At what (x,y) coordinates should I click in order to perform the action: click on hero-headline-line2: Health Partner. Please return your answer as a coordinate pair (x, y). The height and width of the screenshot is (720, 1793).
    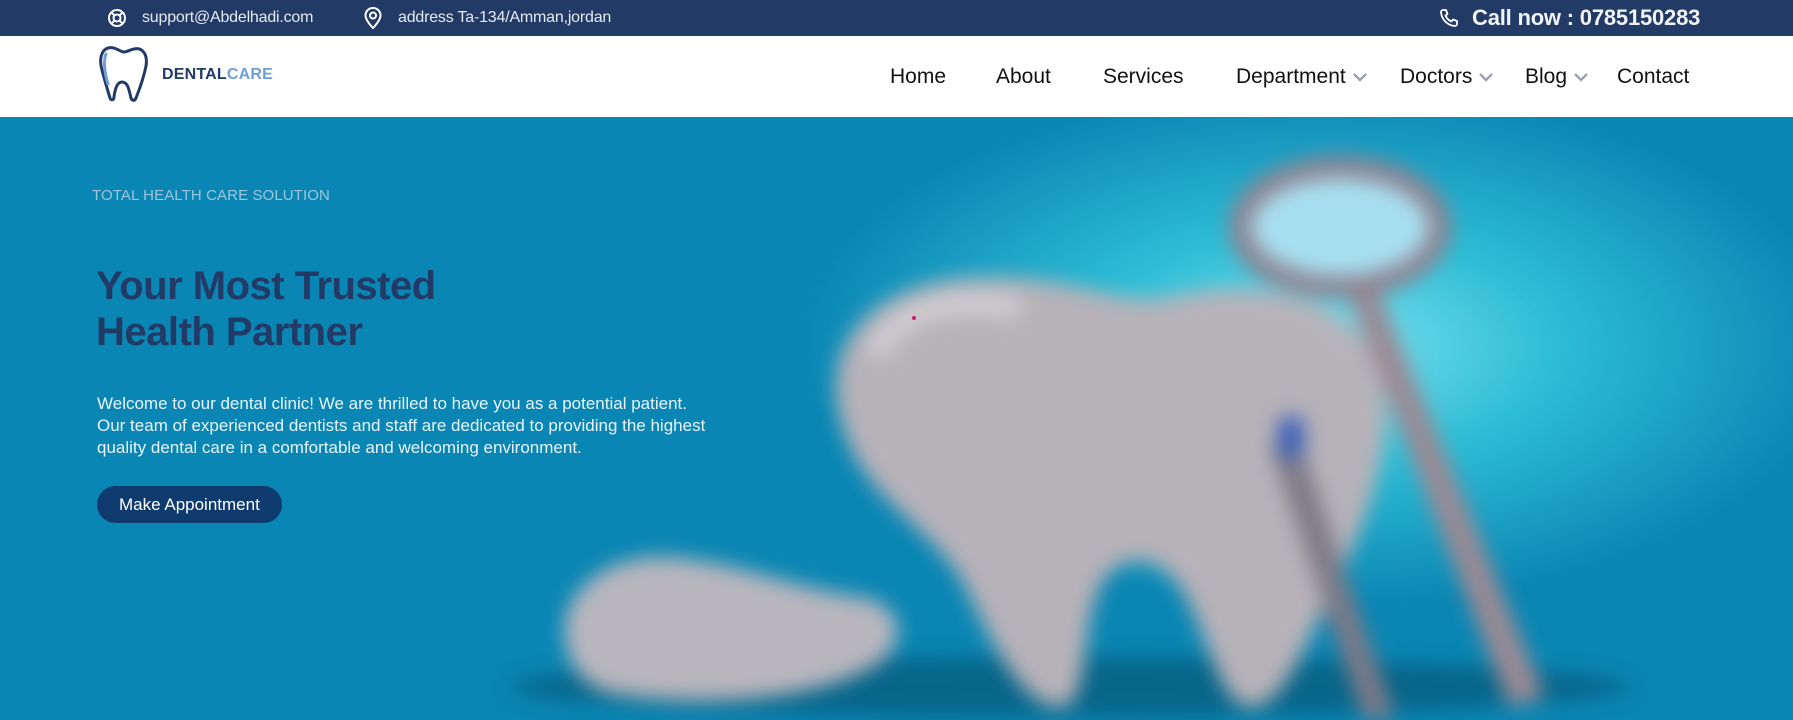
    Looking at the image, I should click on (229, 332).